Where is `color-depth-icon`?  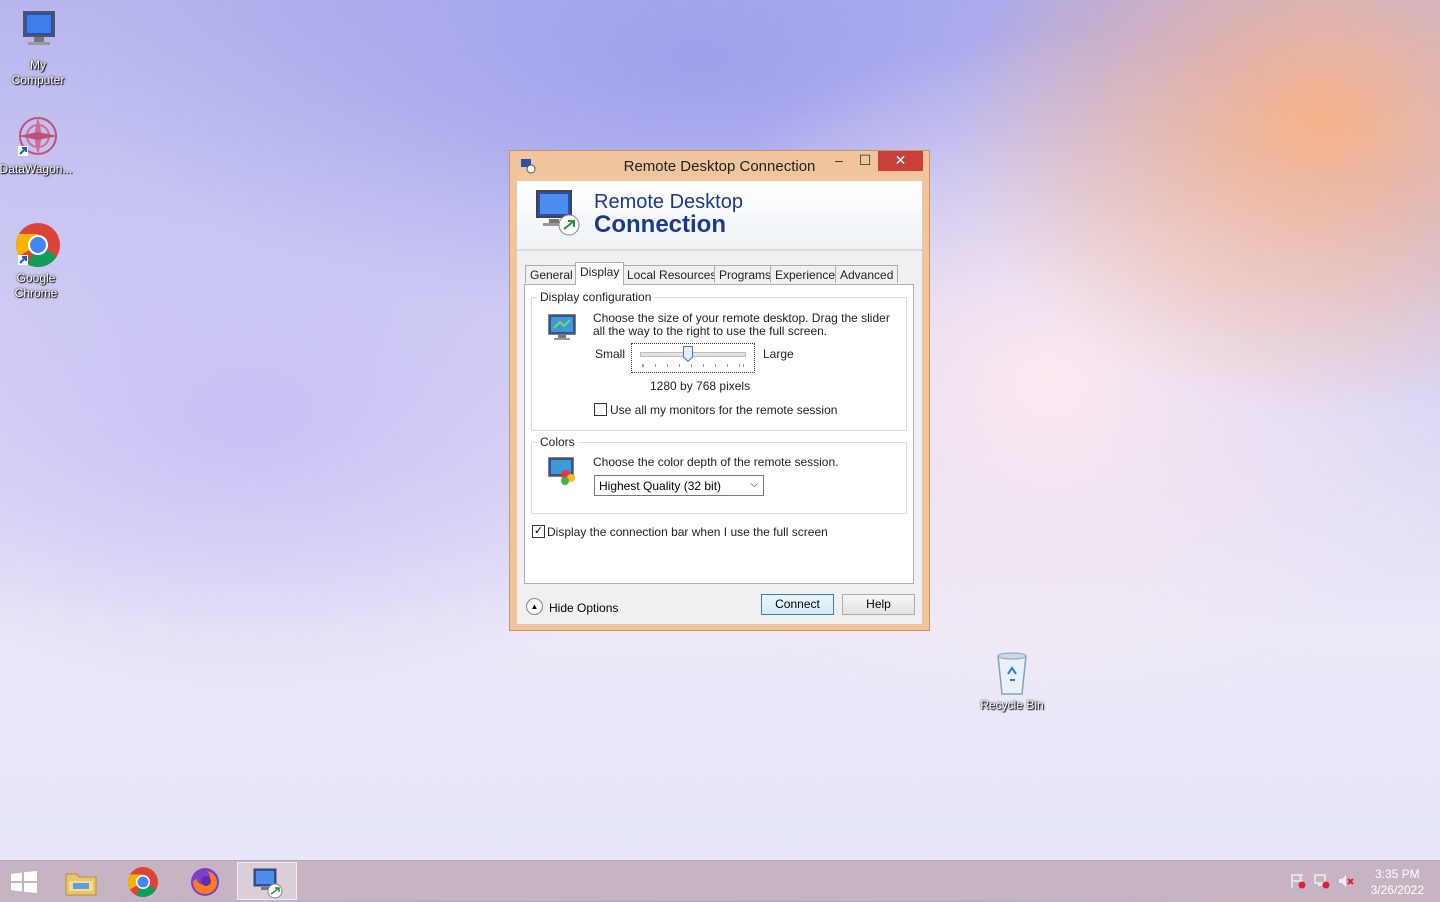
color-depth-icon is located at coordinates (562, 471).